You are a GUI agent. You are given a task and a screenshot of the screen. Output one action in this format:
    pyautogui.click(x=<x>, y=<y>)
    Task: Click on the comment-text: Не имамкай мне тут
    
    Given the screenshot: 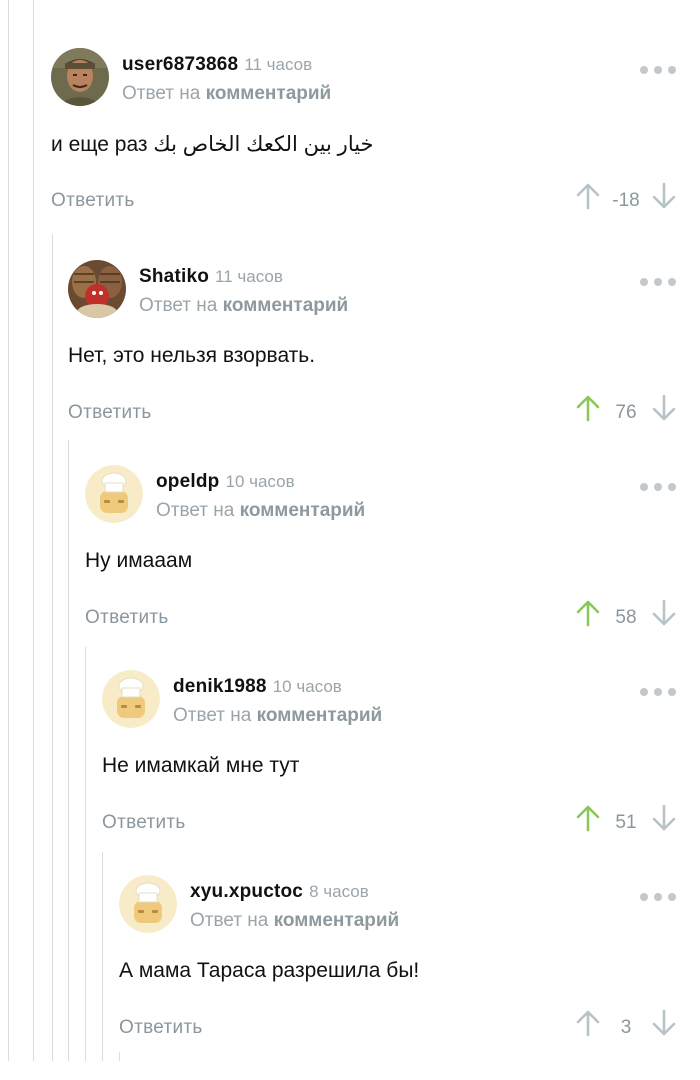 What is the action you would take?
    pyautogui.click(x=201, y=765)
    